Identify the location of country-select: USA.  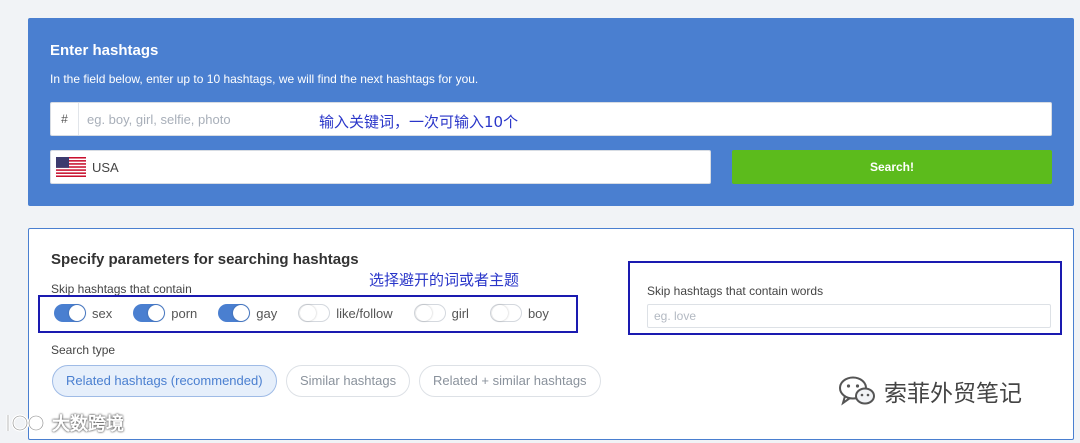
(380, 167).